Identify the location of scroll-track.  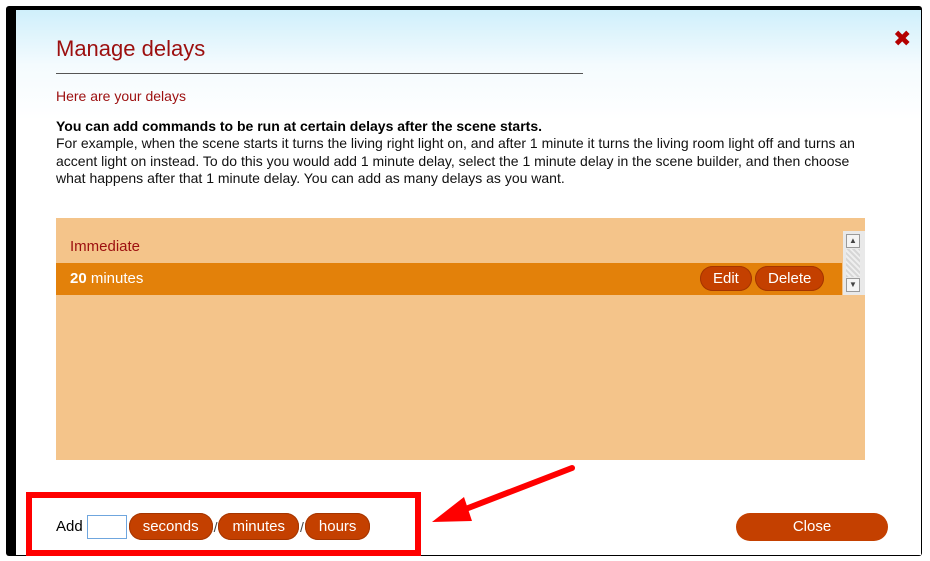
(853, 263).